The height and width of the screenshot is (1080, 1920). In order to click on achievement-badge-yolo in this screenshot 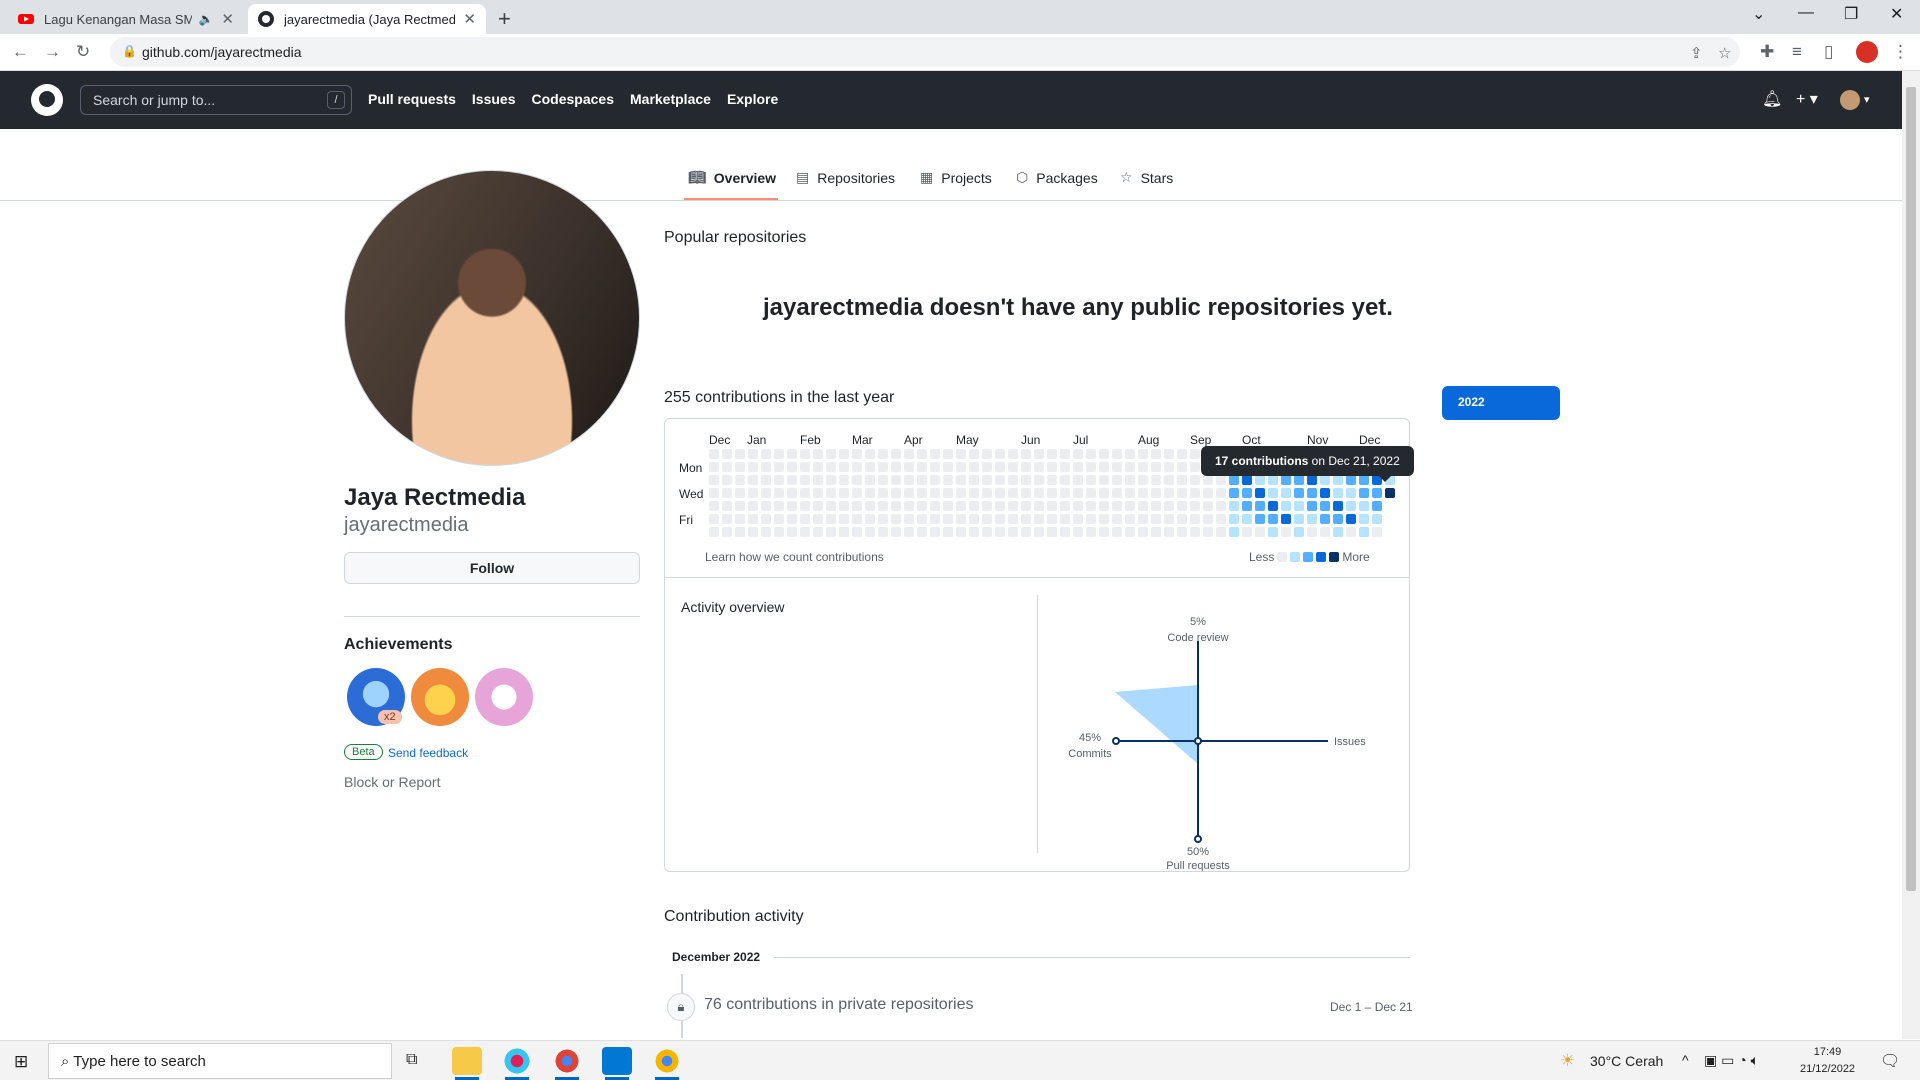, I will do `click(504, 697)`.